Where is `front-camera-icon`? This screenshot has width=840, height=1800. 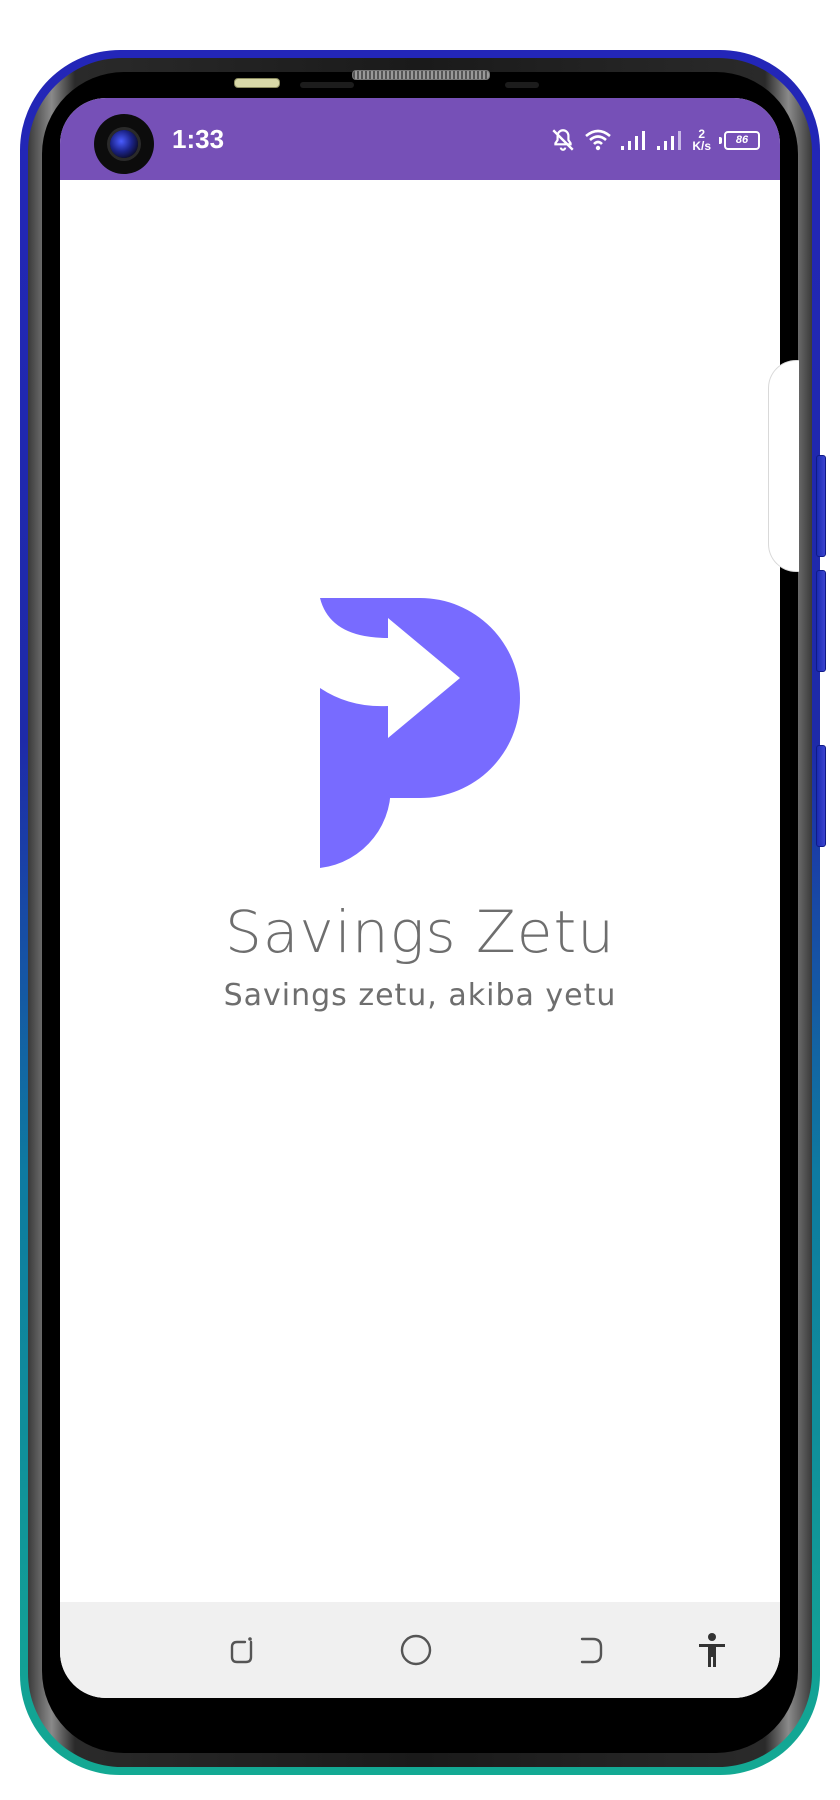 front-camera-icon is located at coordinates (124, 144).